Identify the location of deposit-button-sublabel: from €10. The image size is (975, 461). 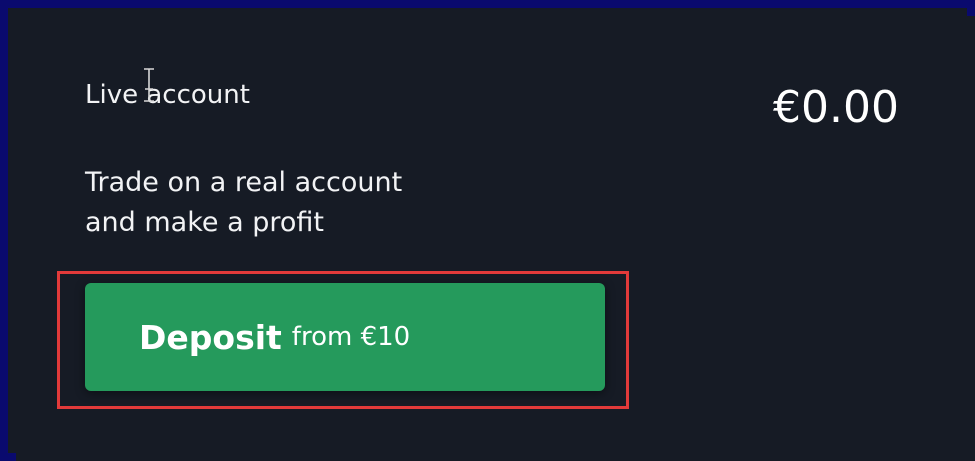
(351, 337).